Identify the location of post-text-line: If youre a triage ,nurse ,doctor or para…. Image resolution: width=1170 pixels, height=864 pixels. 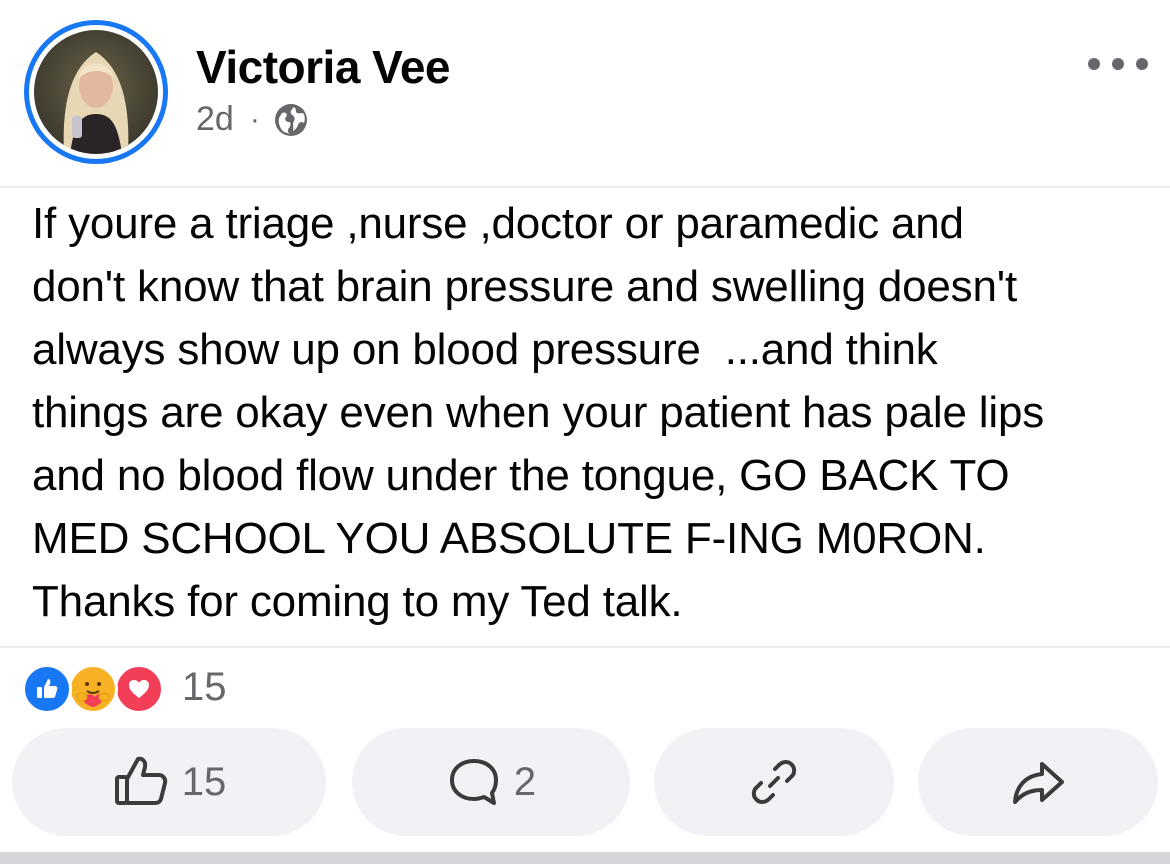
(498, 223).